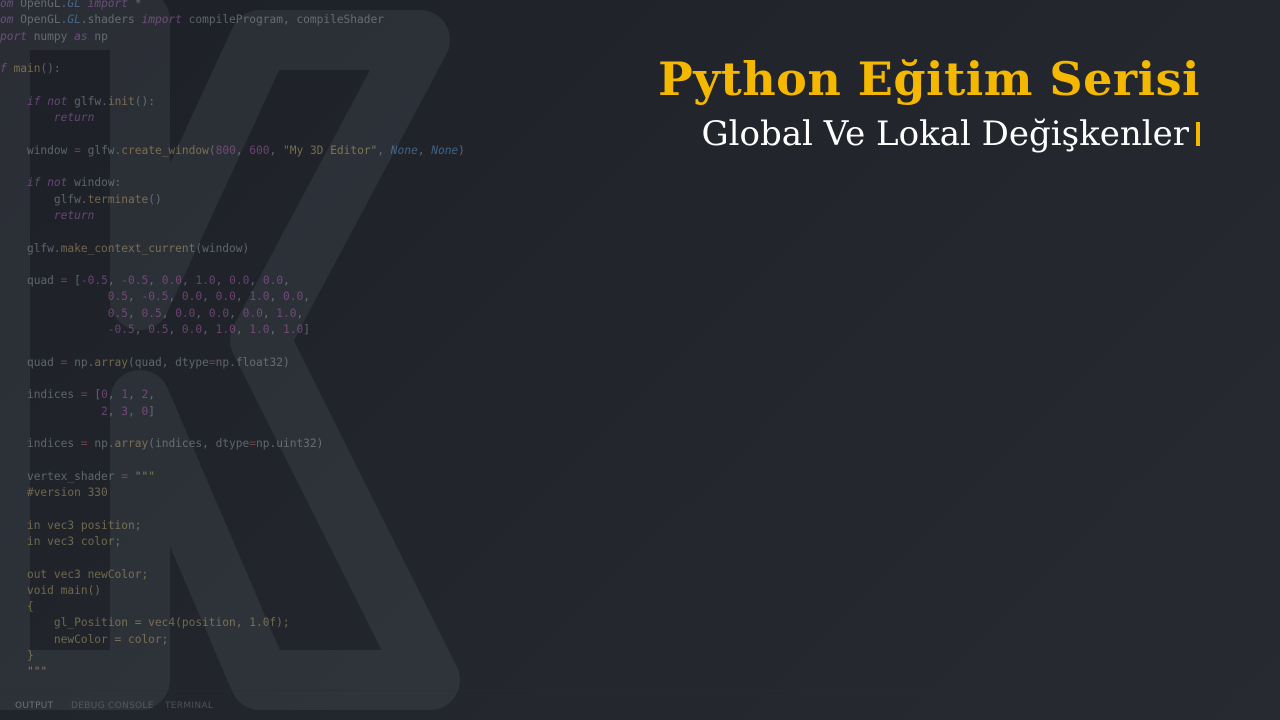 The height and width of the screenshot is (720, 1280). Describe the element at coordinates (135, 5) in the screenshot. I see `code-token: *` at that location.